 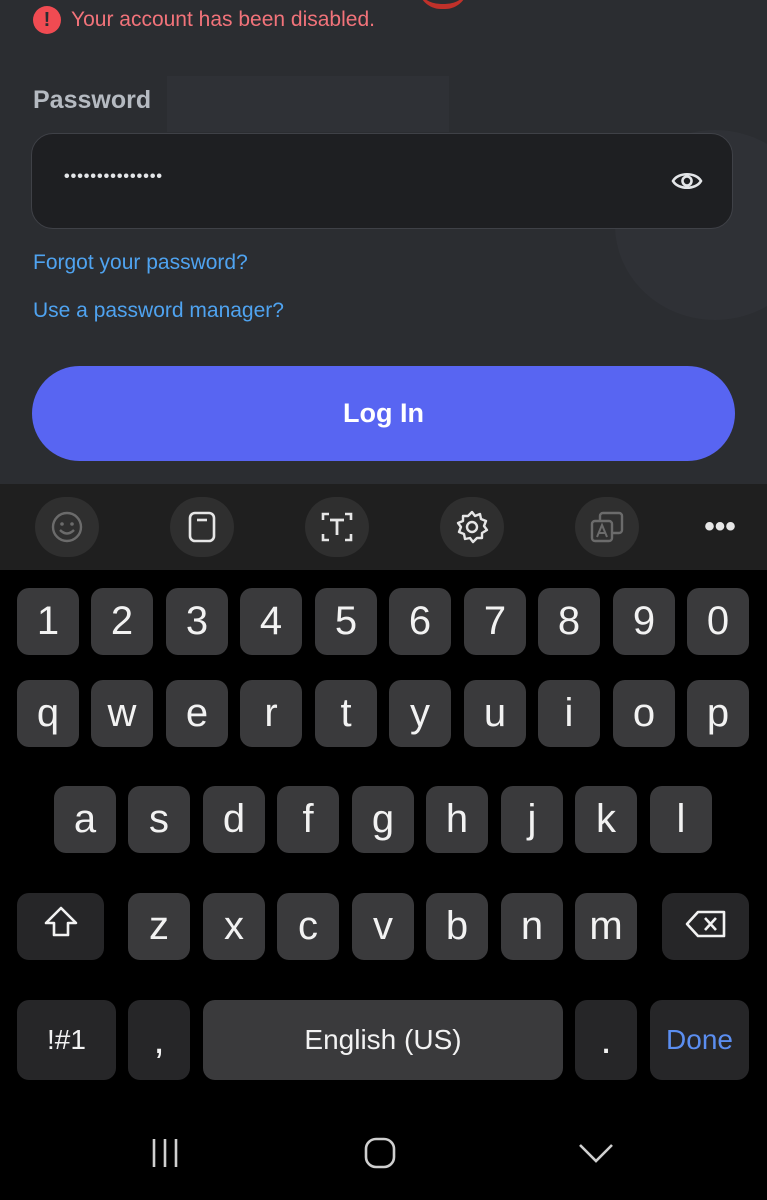 I want to click on key-4: 4, so click(x=271, y=621).